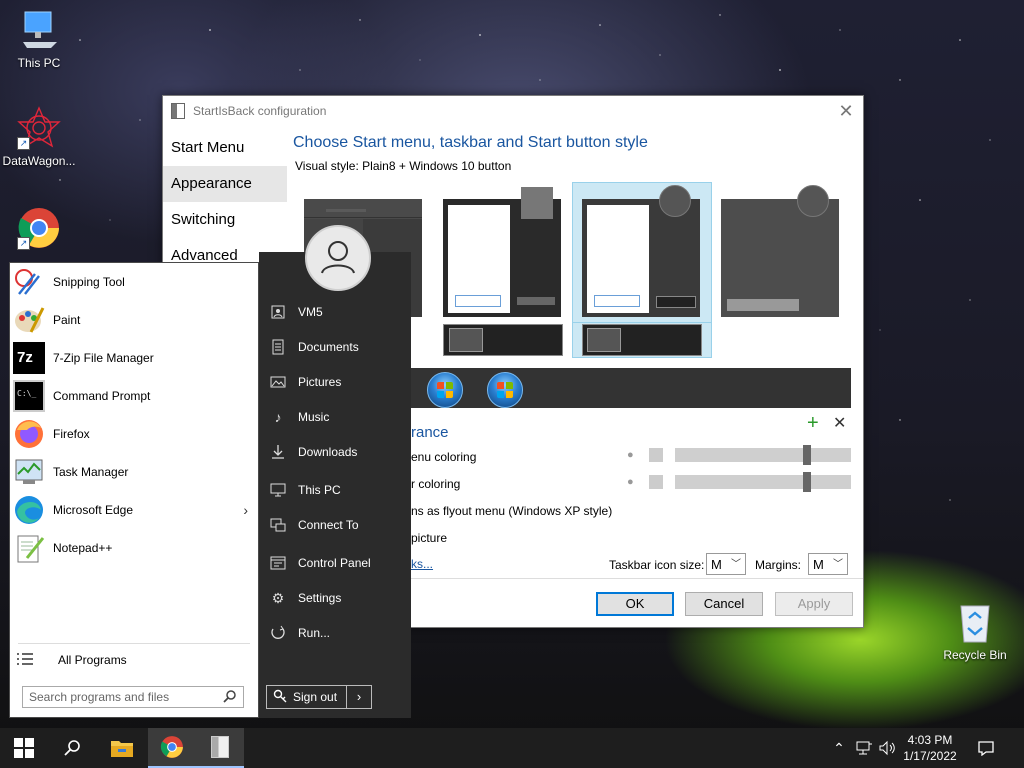  I want to click on window-titlebar: StartIsBack configuration, so click(513, 111).